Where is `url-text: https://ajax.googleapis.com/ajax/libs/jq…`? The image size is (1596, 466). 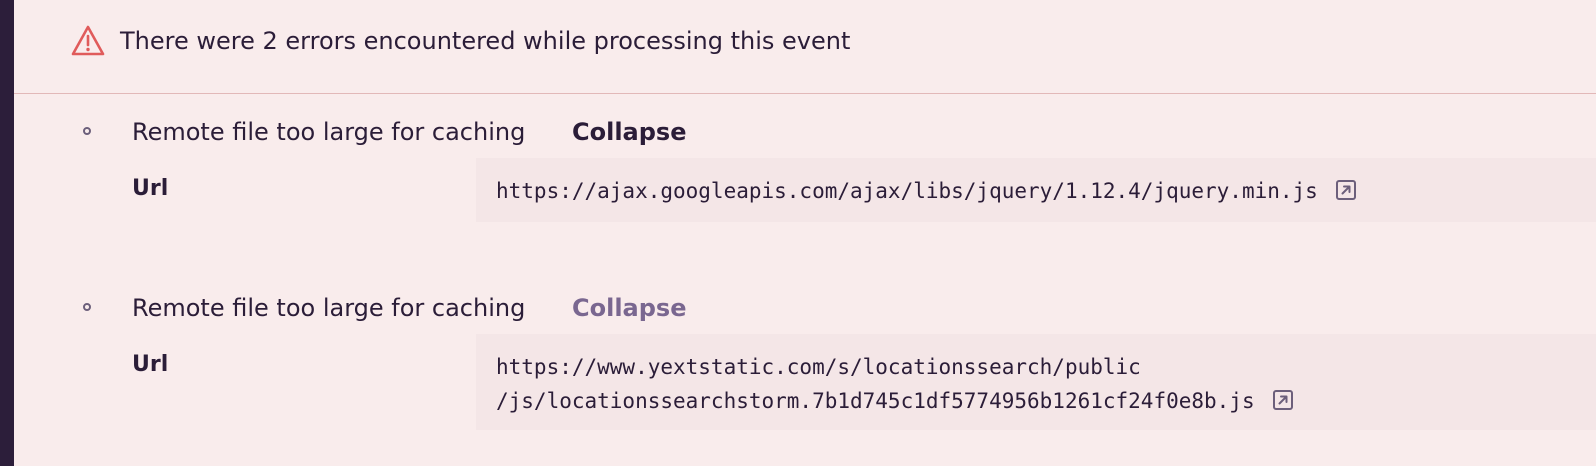
url-text: https://ajax.googleapis.com/ajax/libs/jq… is located at coordinates (907, 191).